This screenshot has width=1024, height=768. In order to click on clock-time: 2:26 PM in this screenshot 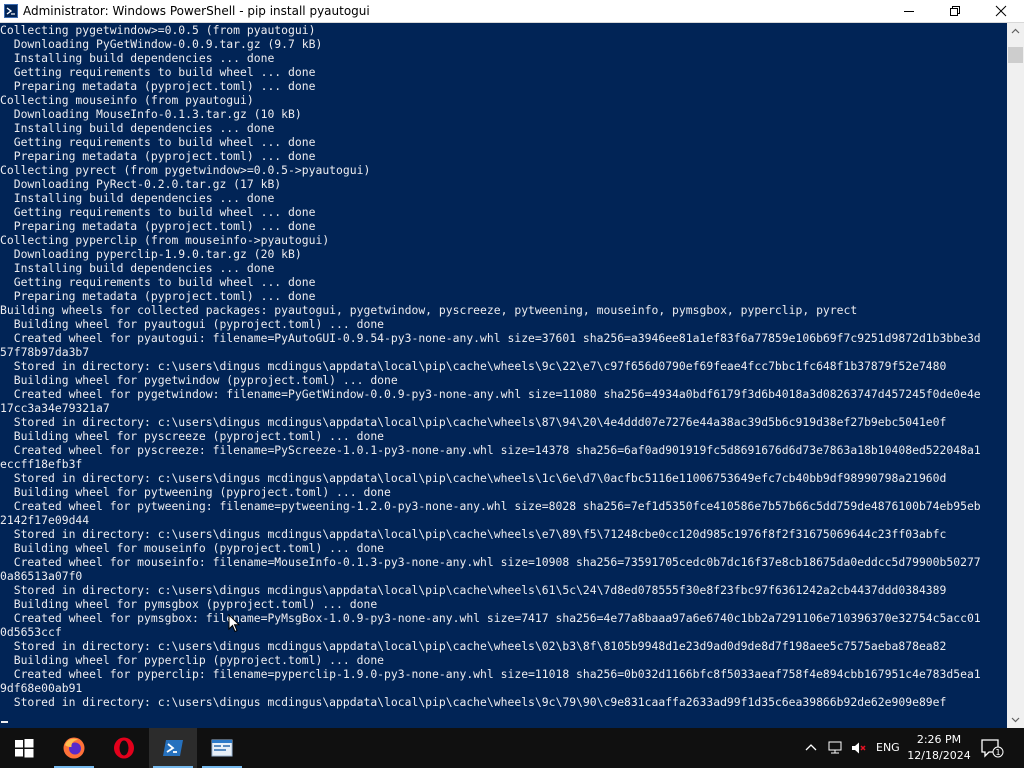, I will do `click(939, 739)`.